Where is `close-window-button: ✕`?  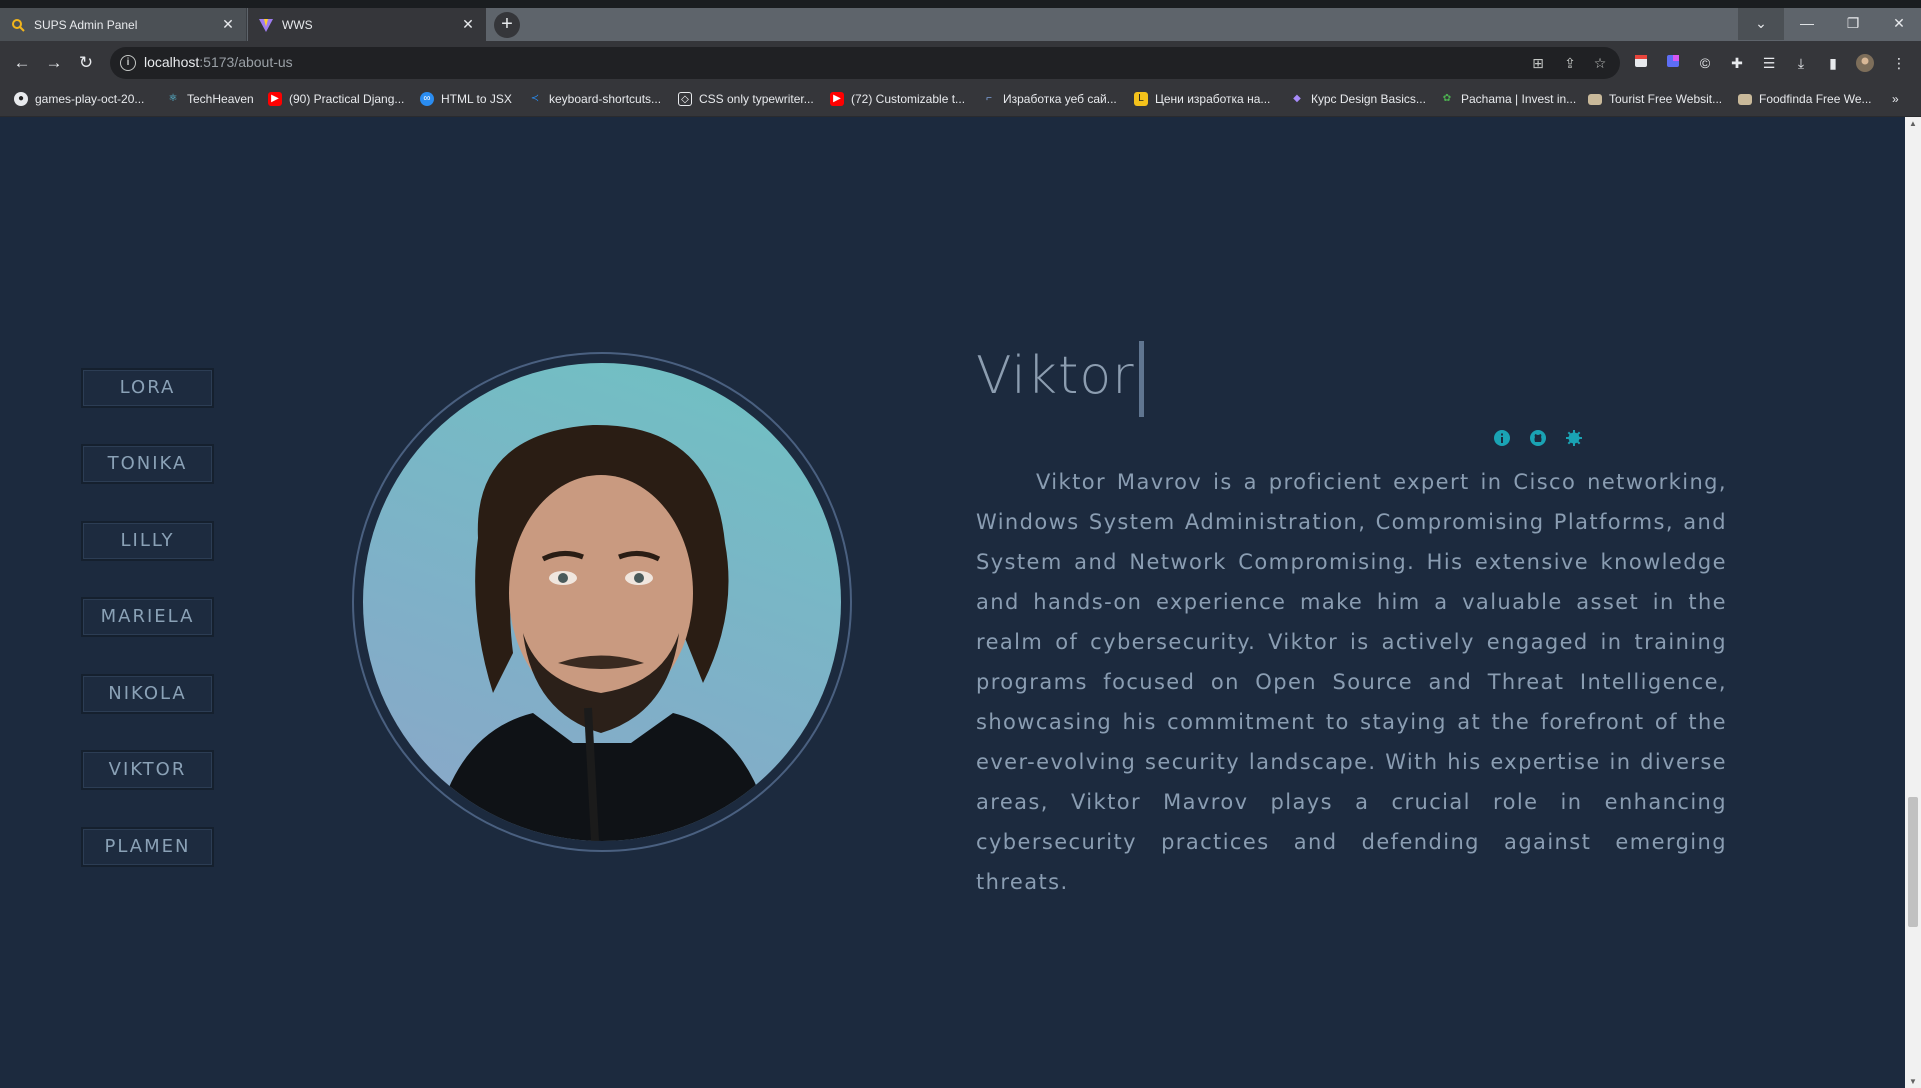 close-window-button: ✕ is located at coordinates (1898, 24).